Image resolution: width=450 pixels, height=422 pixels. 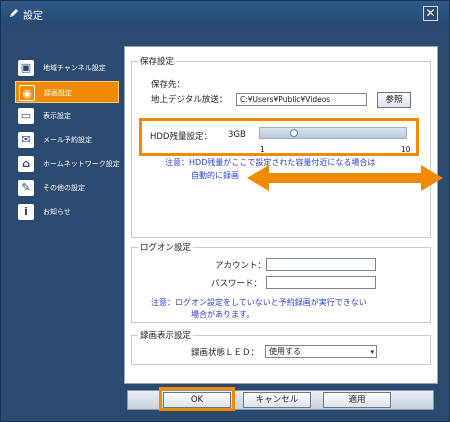 I want to click on password-label: パスワード：, so click(x=237, y=284).